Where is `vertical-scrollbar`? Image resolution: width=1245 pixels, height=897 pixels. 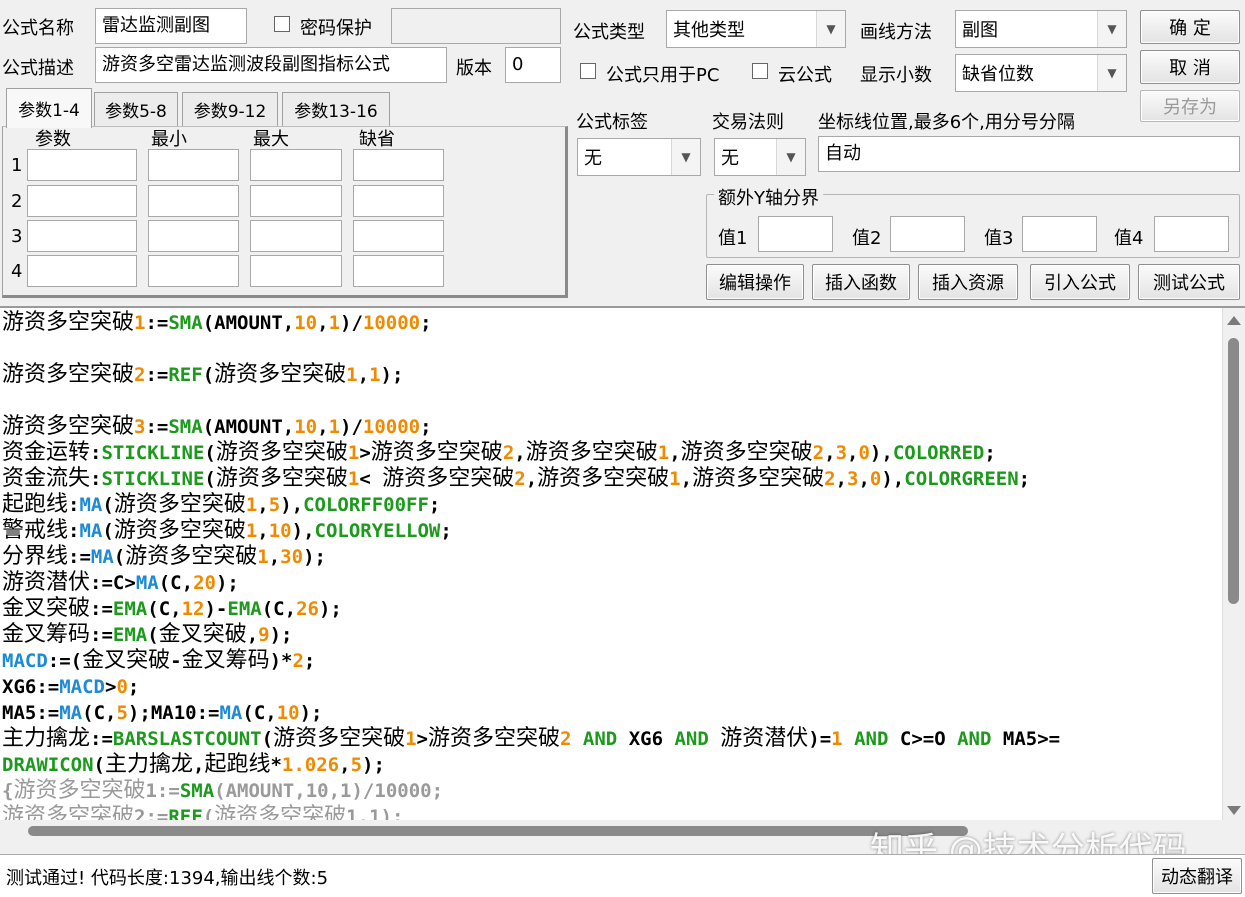 vertical-scrollbar is located at coordinates (1233, 570).